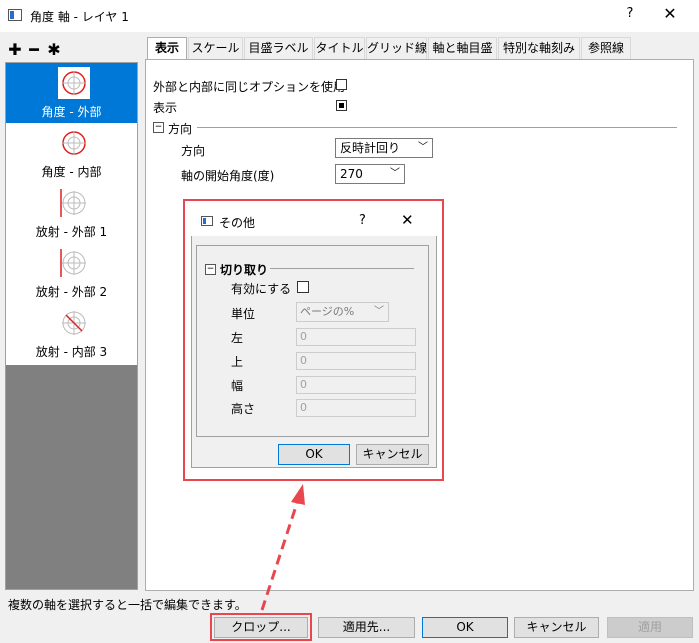 This screenshot has height=643, width=699. Describe the element at coordinates (556, 627) in the screenshot. I see `cancel-button: キャンセル` at that location.